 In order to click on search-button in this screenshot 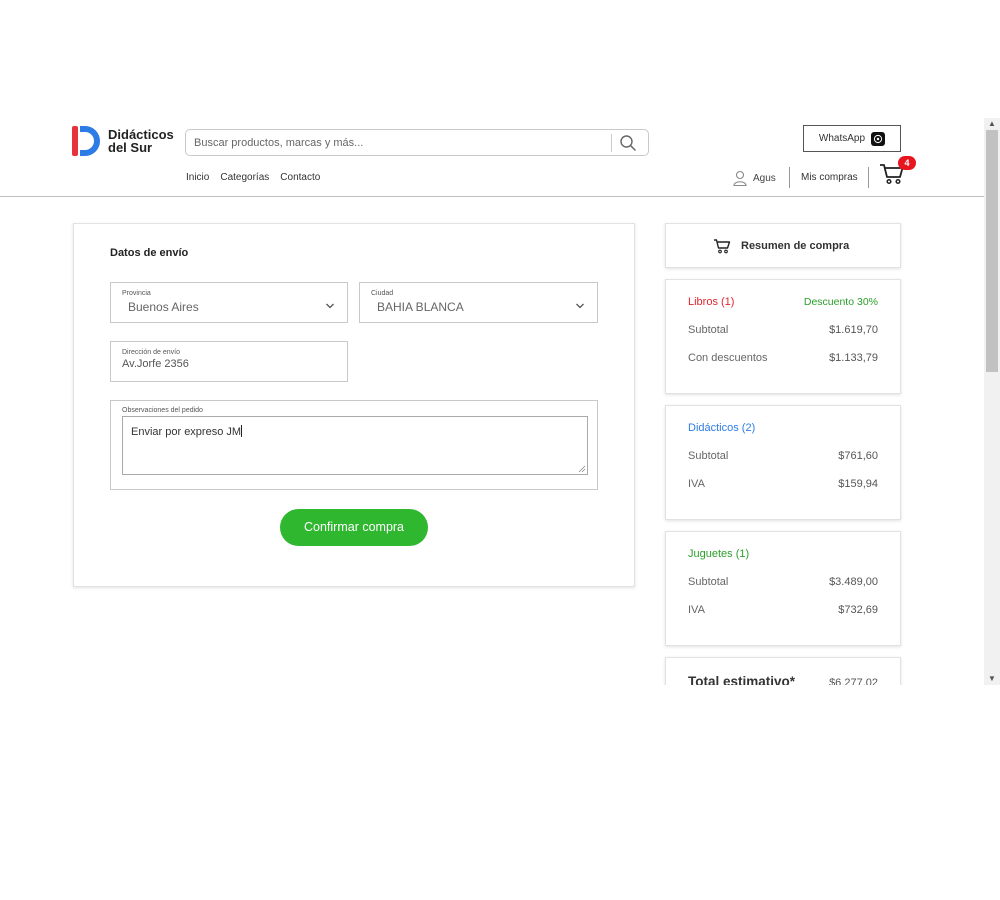, I will do `click(629, 143)`.